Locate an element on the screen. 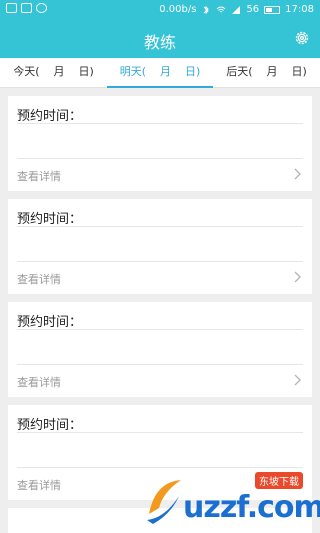  signal-icon is located at coordinates (236, 9).